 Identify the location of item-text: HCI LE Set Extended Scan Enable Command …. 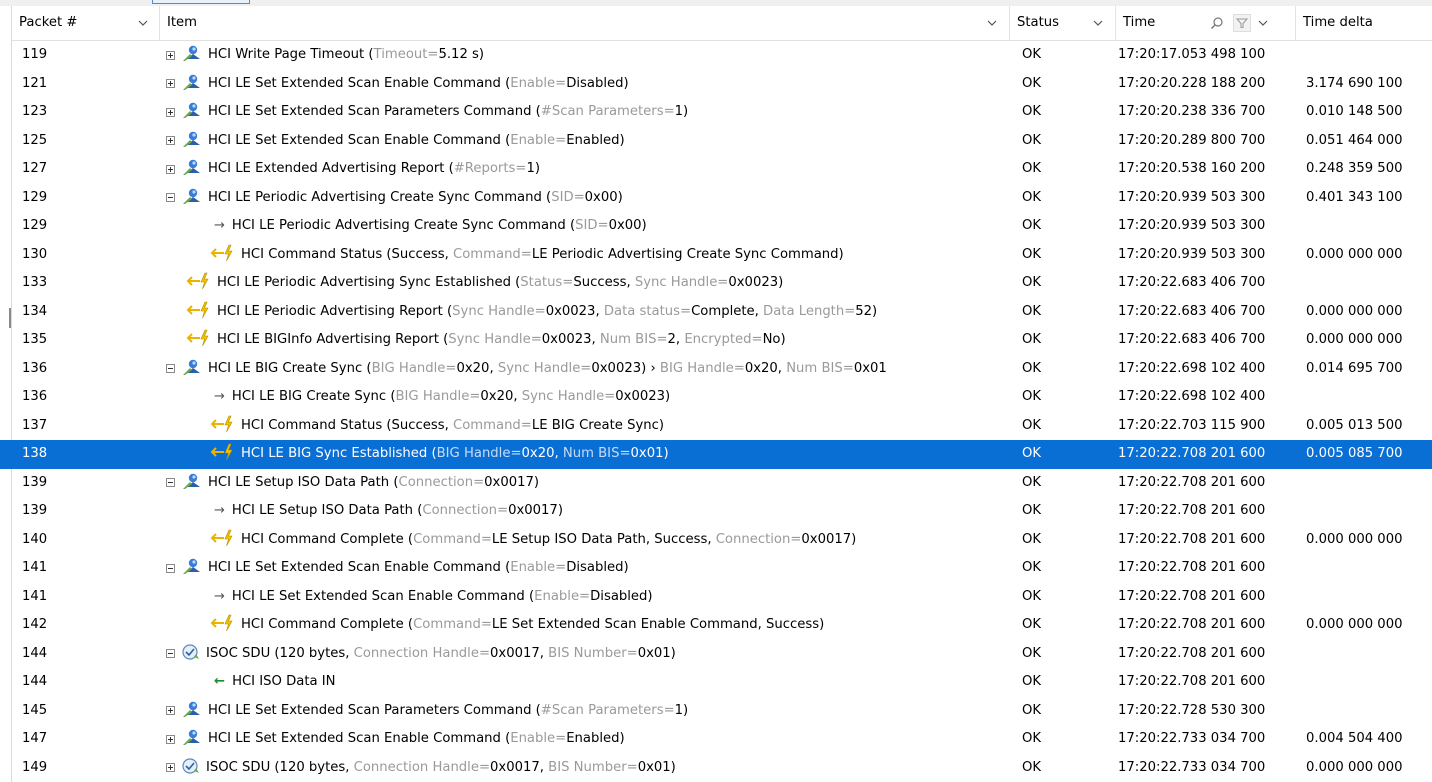
(359, 567).